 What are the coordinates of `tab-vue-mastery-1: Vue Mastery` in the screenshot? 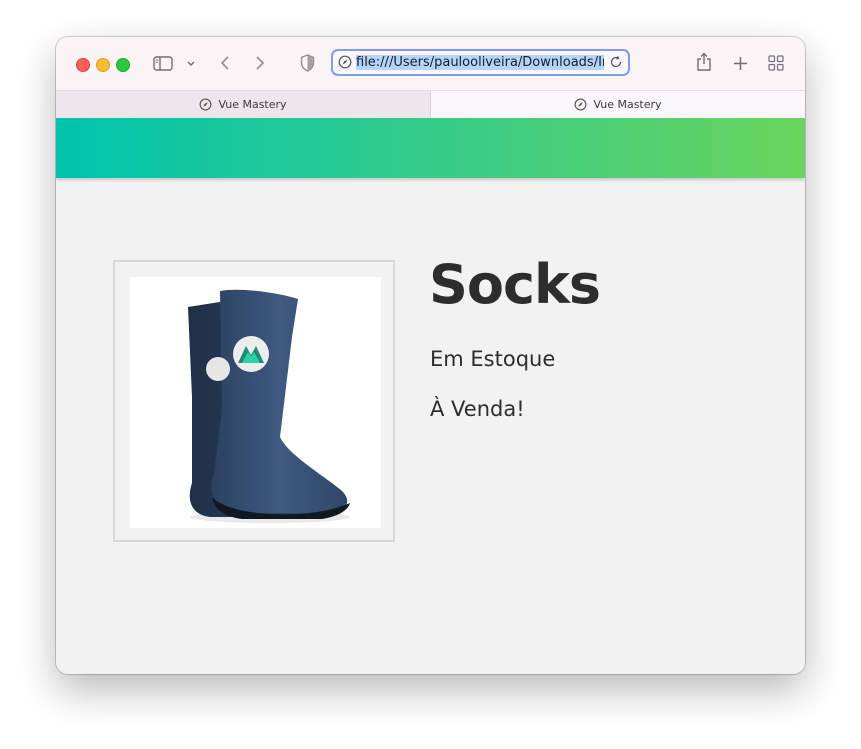 It's located at (243, 104).